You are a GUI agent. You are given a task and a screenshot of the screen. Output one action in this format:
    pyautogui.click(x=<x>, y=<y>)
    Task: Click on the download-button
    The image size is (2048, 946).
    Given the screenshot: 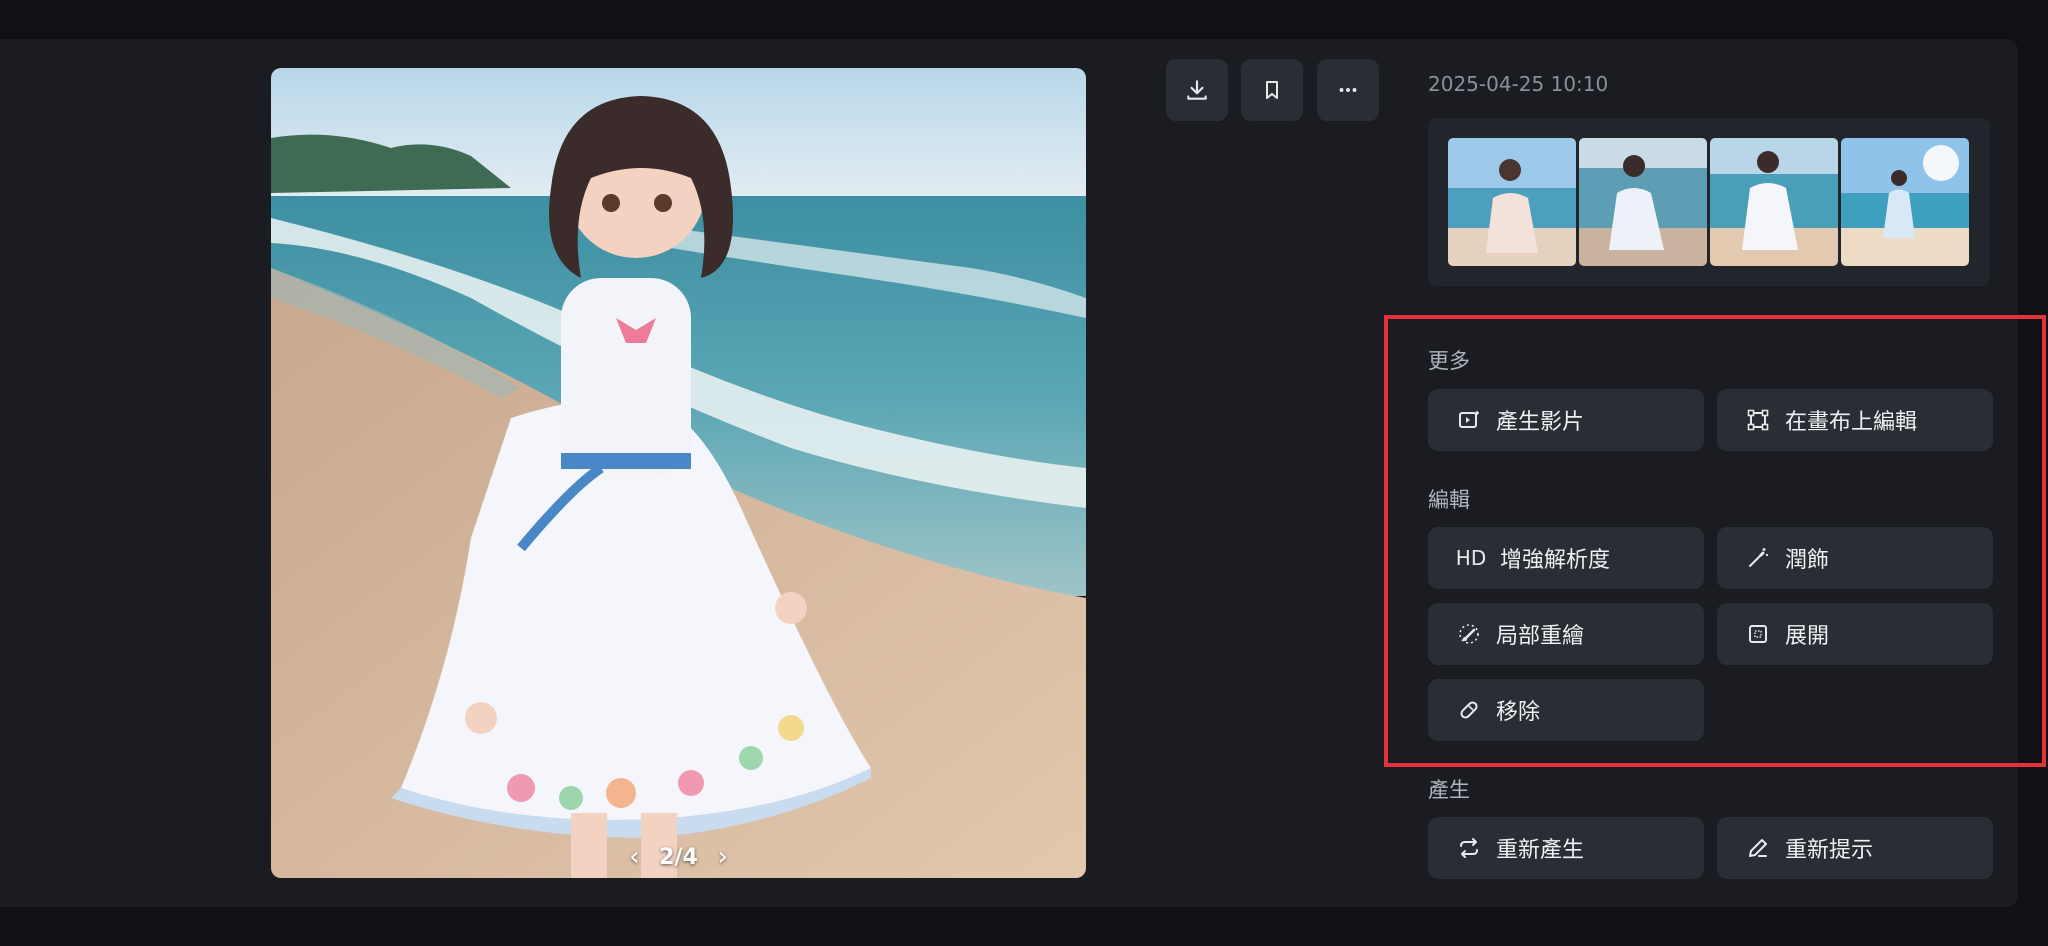 What is the action you would take?
    pyautogui.click(x=1197, y=90)
    